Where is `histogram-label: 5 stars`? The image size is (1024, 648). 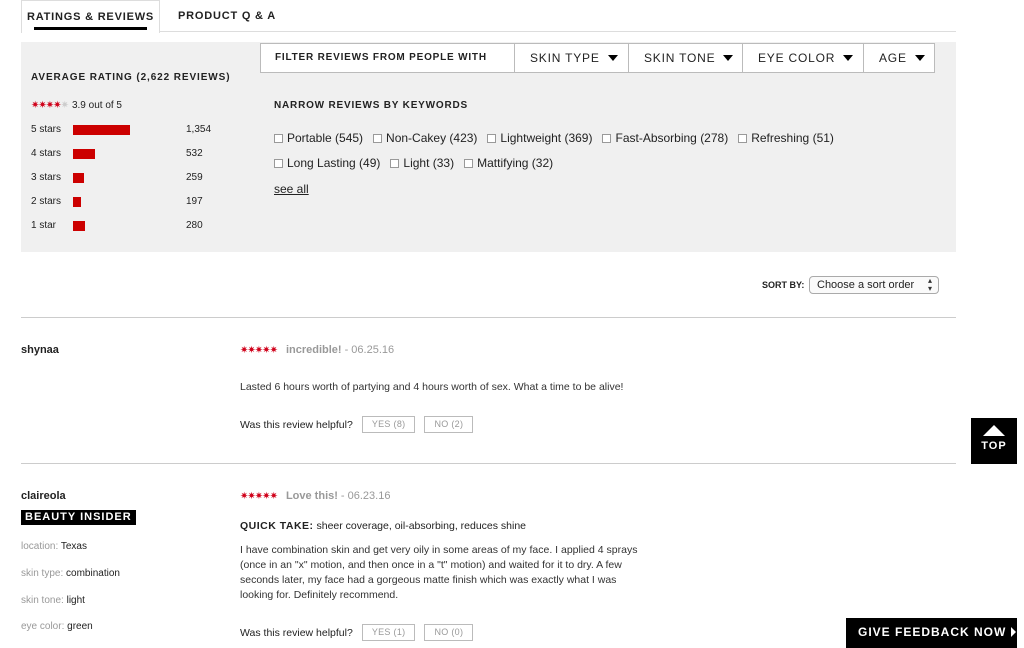
histogram-label: 5 stars is located at coordinates (46, 129).